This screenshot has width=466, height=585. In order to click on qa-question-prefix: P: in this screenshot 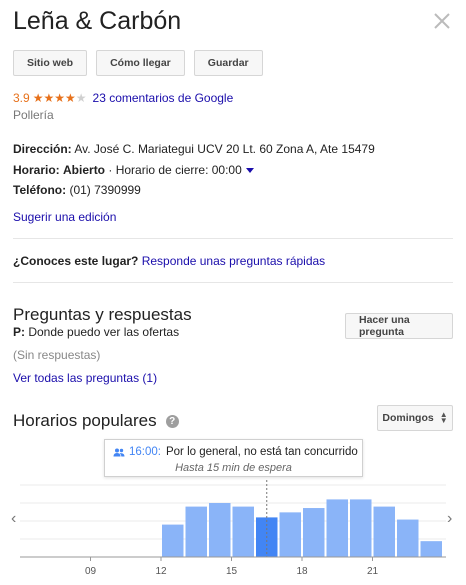, I will do `click(19, 332)`.